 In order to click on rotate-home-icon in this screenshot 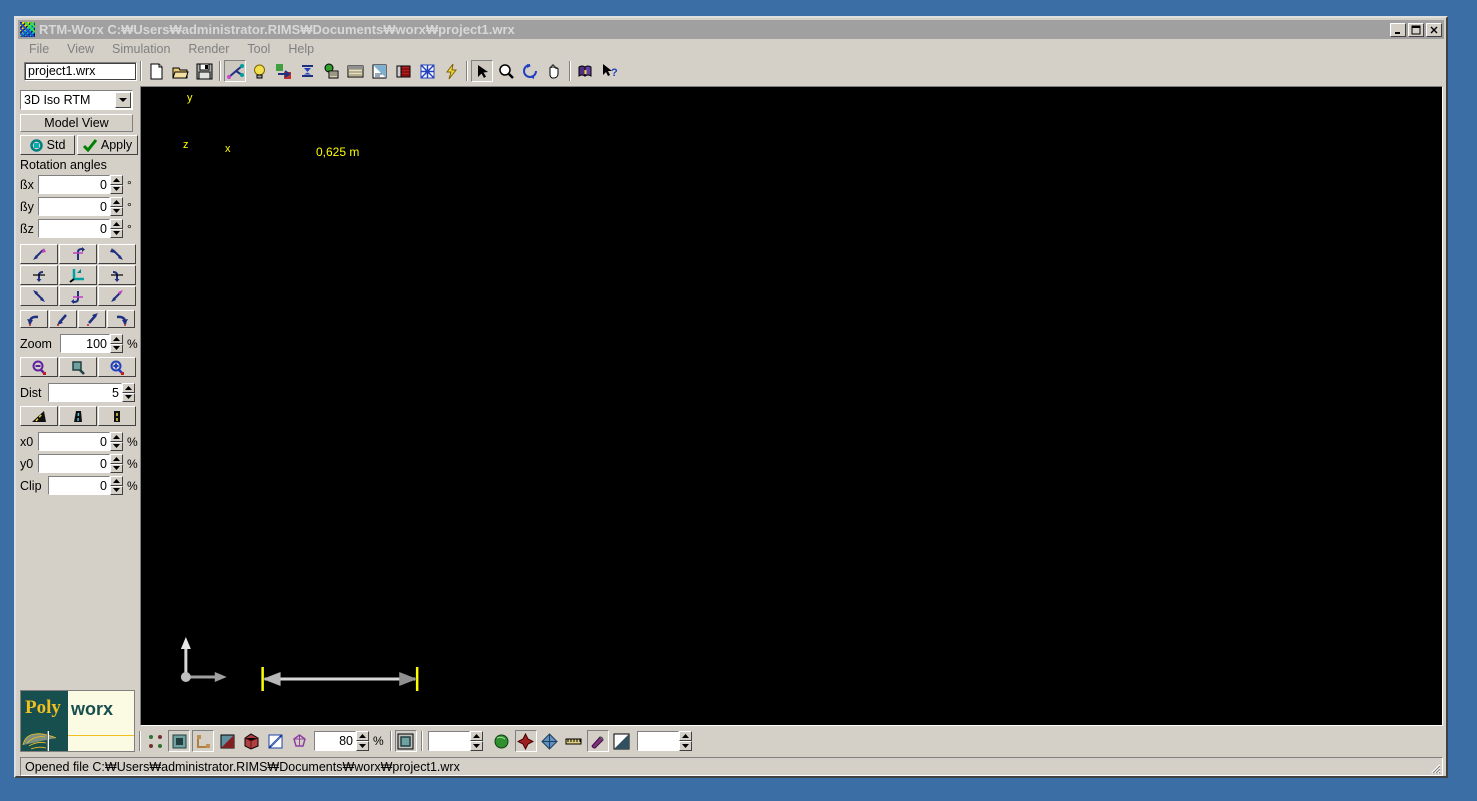, I will do `click(78, 275)`.